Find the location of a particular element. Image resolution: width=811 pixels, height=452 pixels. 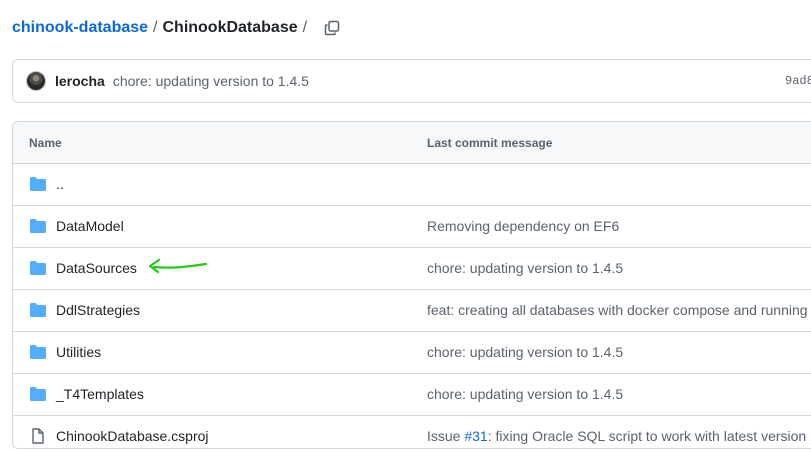

hand-drawn-arrow-annotation is located at coordinates (178, 266).